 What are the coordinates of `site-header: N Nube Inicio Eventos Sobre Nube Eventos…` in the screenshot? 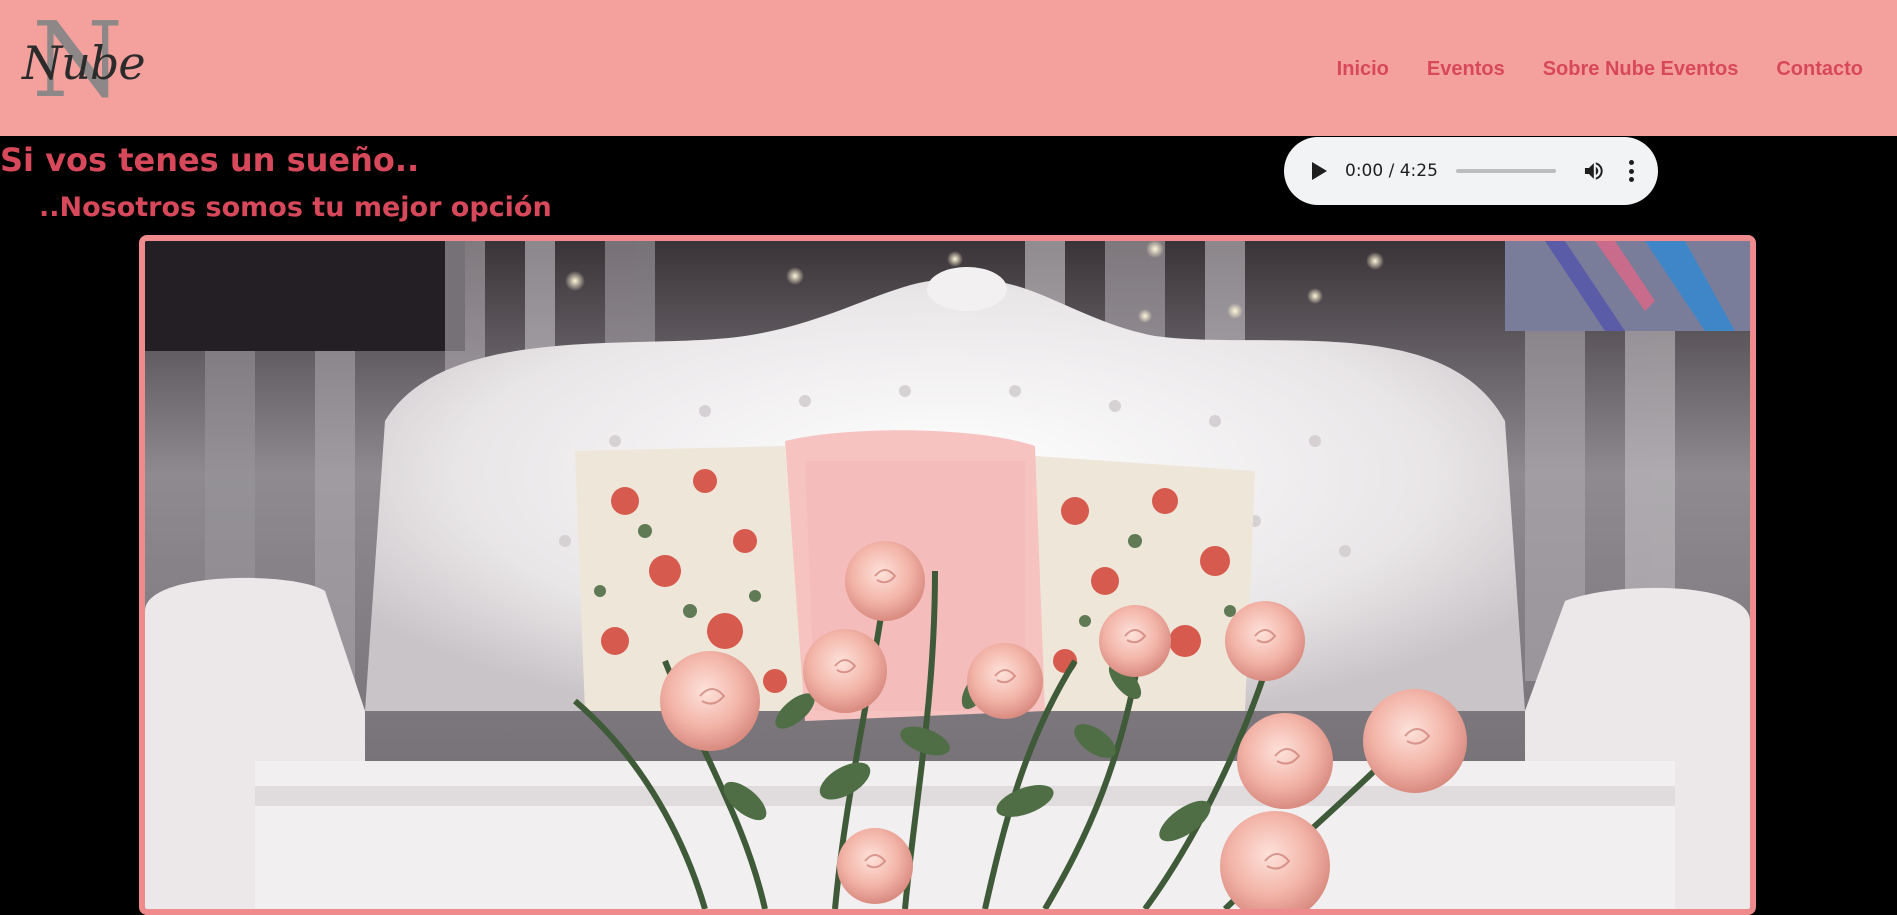 It's located at (948, 68).